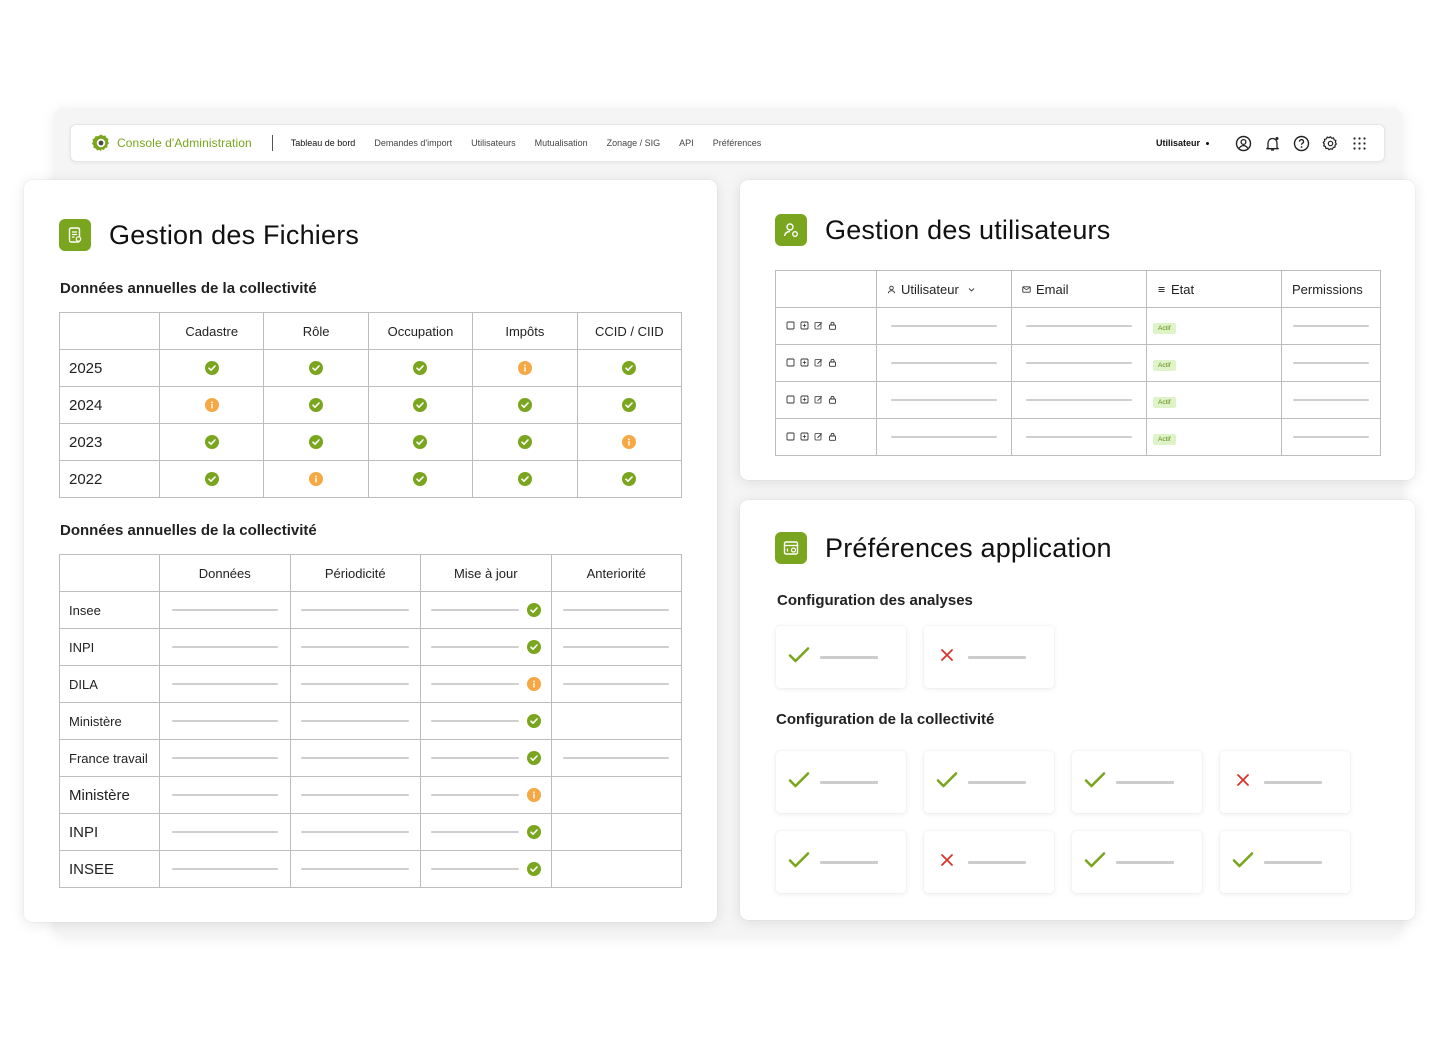  Describe the element at coordinates (1272, 143) in the screenshot. I see `bell-icon` at that location.